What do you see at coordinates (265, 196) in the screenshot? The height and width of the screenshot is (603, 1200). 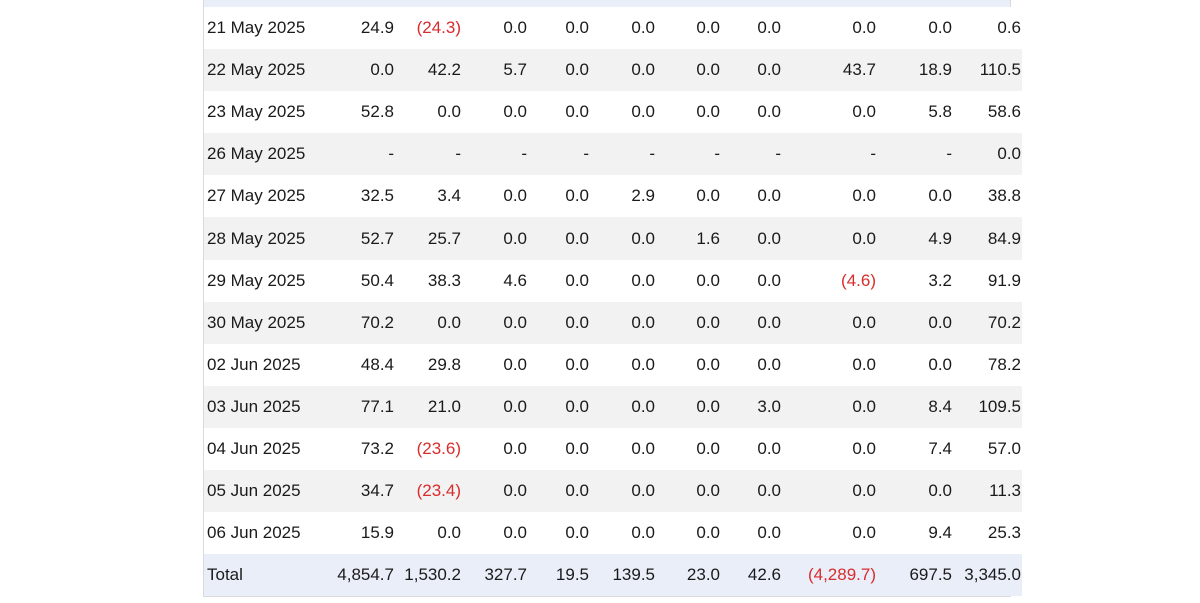 I see `row-date: 27 May 2025` at bounding box center [265, 196].